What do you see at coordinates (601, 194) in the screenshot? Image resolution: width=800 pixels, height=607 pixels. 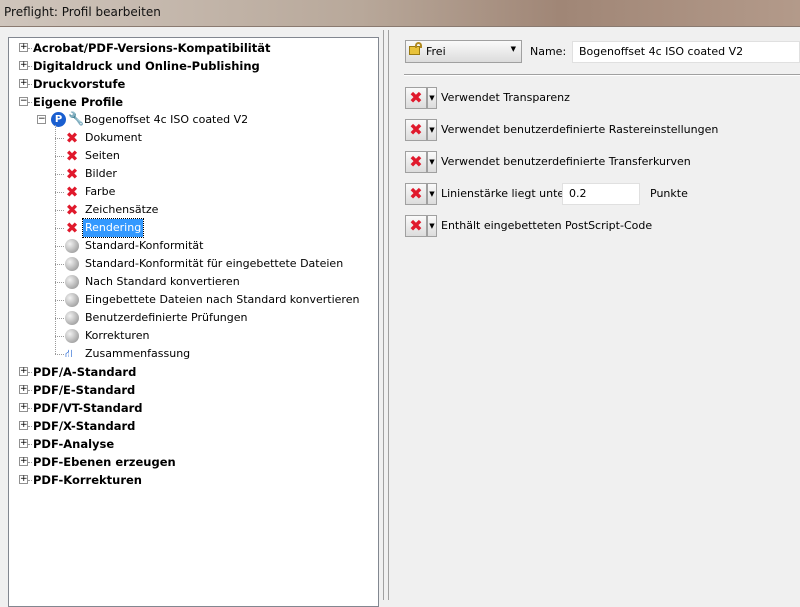 I see `line-width-input: 0.2` at bounding box center [601, 194].